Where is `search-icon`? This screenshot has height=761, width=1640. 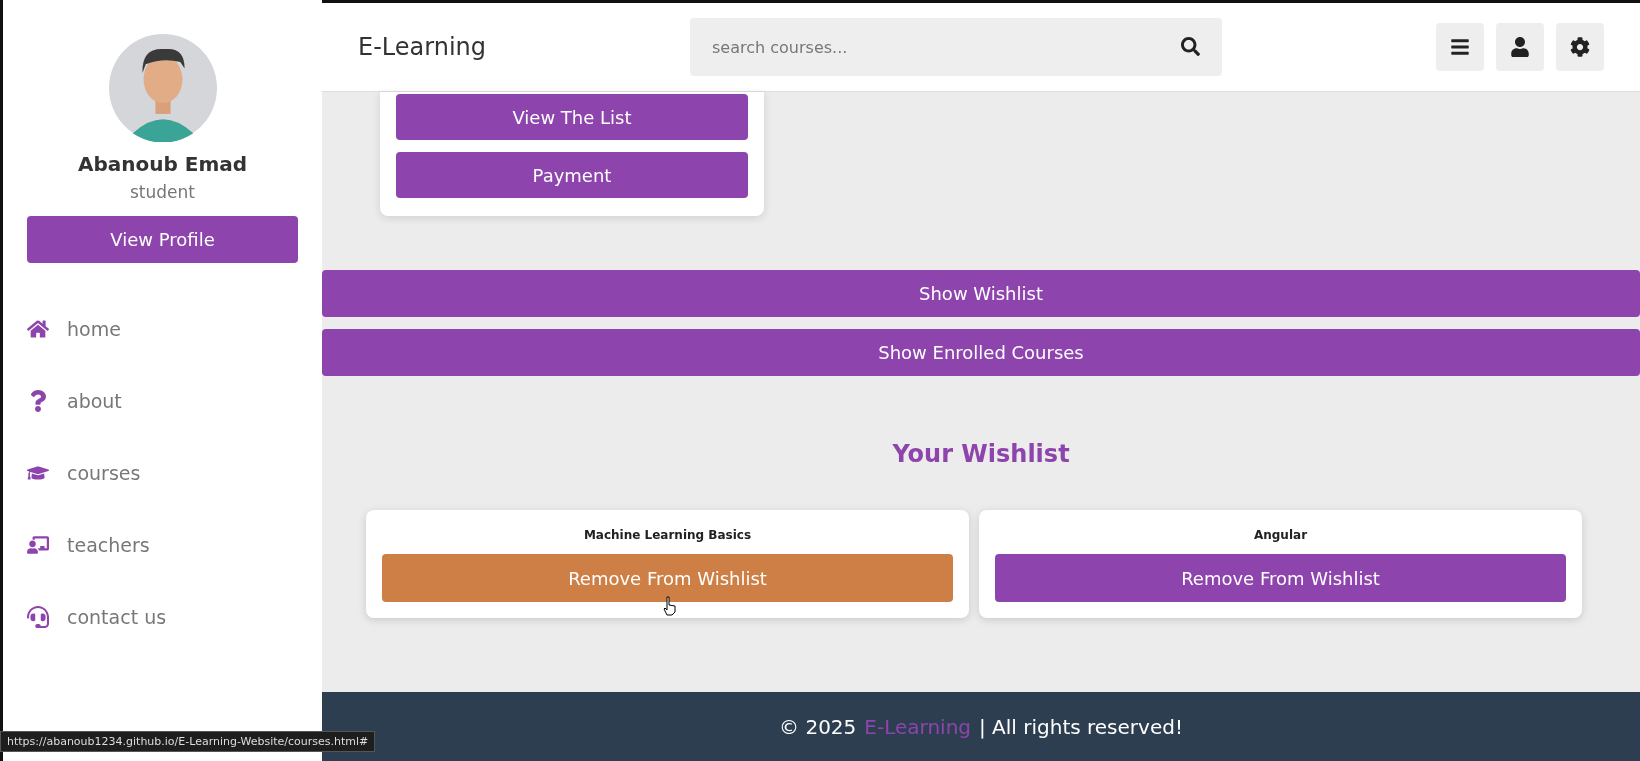 search-icon is located at coordinates (1190, 46).